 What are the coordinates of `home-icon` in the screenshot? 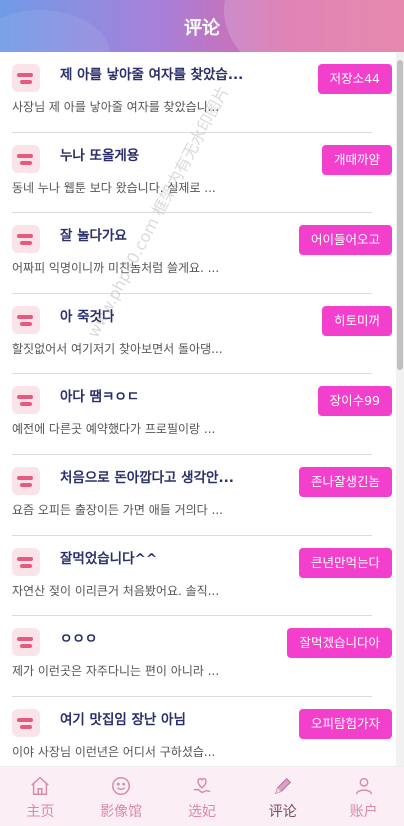 It's located at (40, 785).